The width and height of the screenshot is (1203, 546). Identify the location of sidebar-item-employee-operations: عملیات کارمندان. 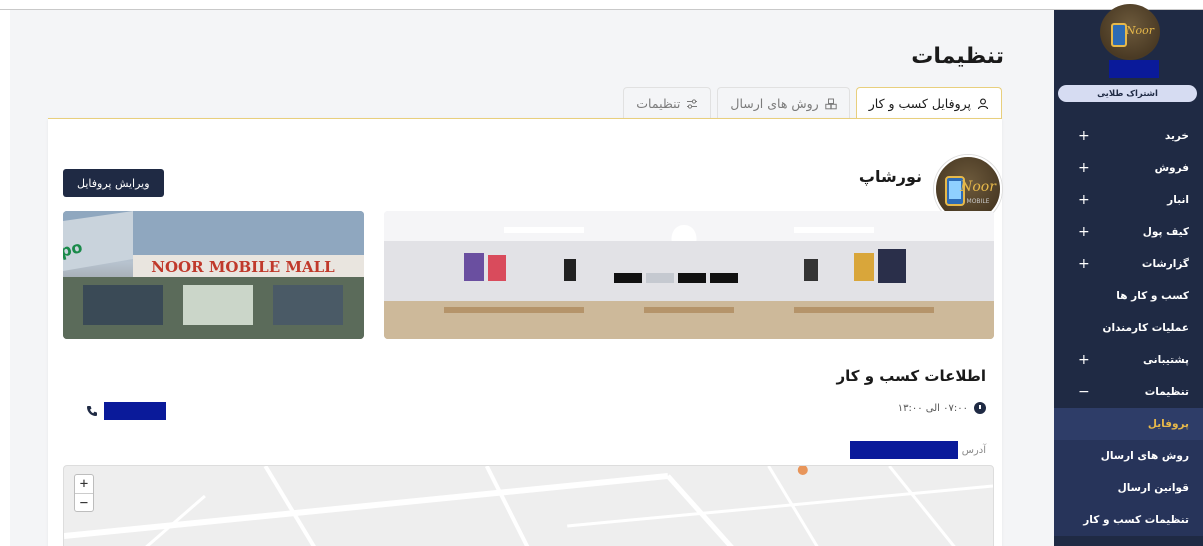
(1128, 328).